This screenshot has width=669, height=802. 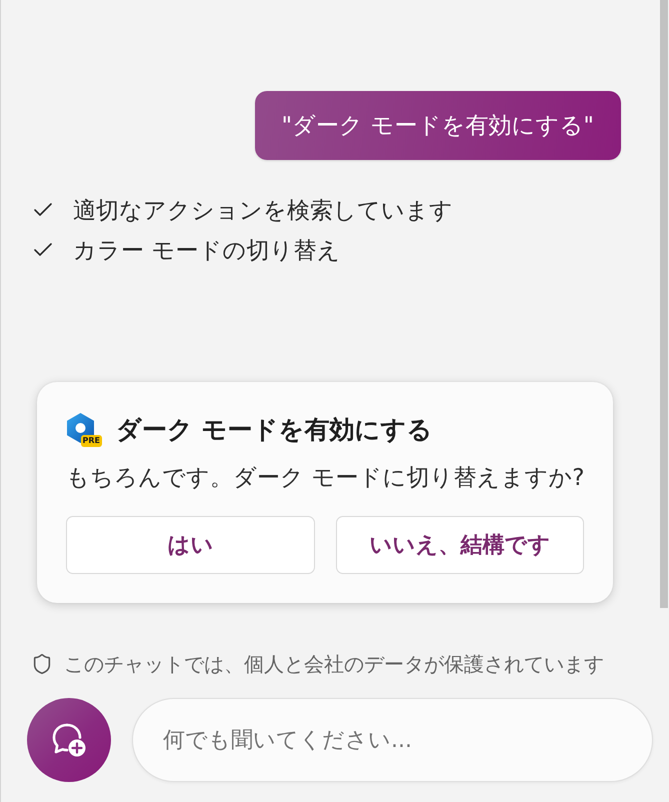 I want to click on privacy-notice: このチャットでは、個人と会社のデータが保護されています, so click(x=334, y=664).